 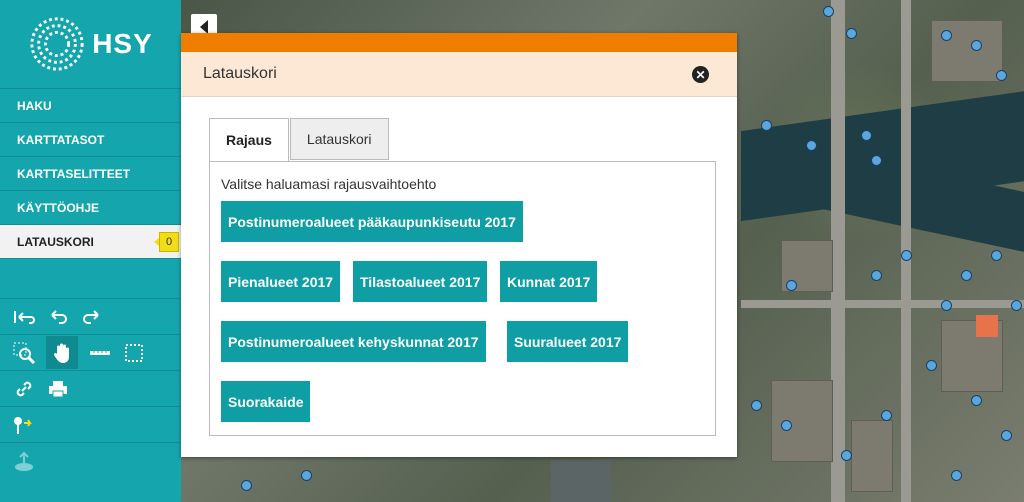 I want to click on option-tilastoalueet: Tilastoalueet 2017, so click(x=420, y=281).